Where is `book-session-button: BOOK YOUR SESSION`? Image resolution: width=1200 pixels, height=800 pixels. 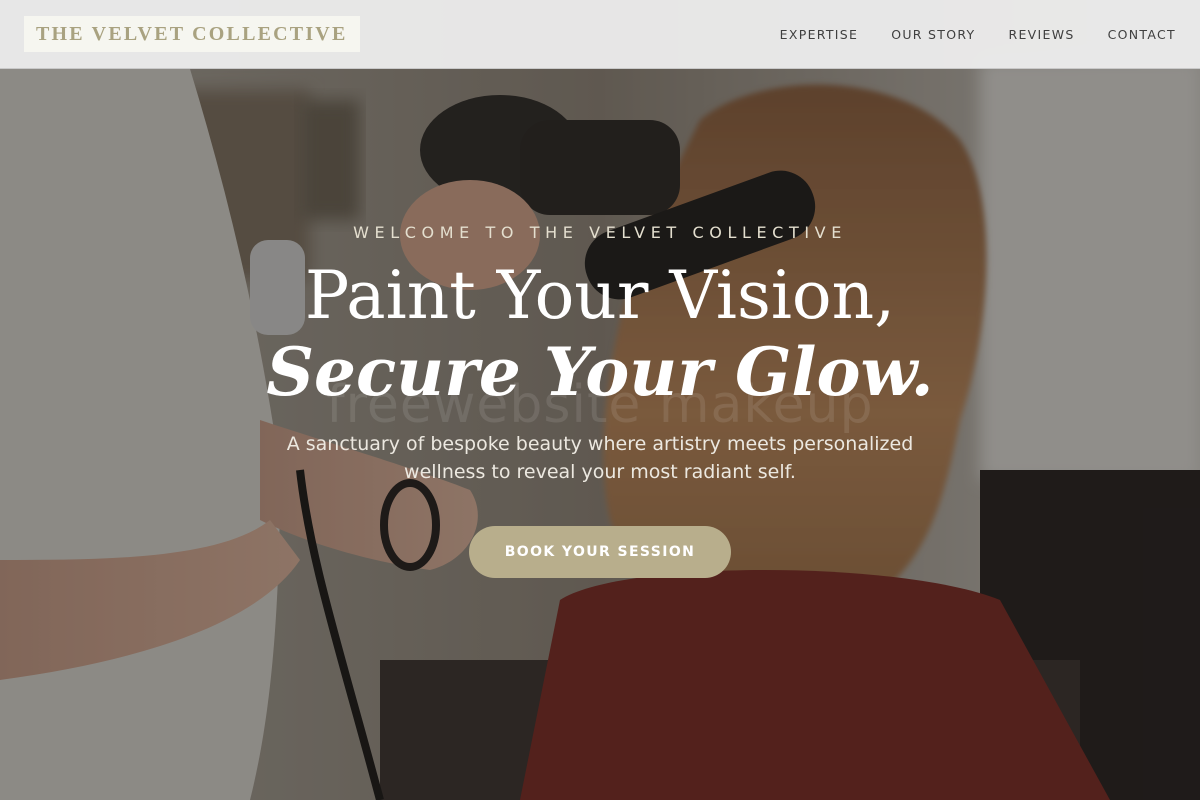 book-session-button: BOOK YOUR SESSION is located at coordinates (600, 552).